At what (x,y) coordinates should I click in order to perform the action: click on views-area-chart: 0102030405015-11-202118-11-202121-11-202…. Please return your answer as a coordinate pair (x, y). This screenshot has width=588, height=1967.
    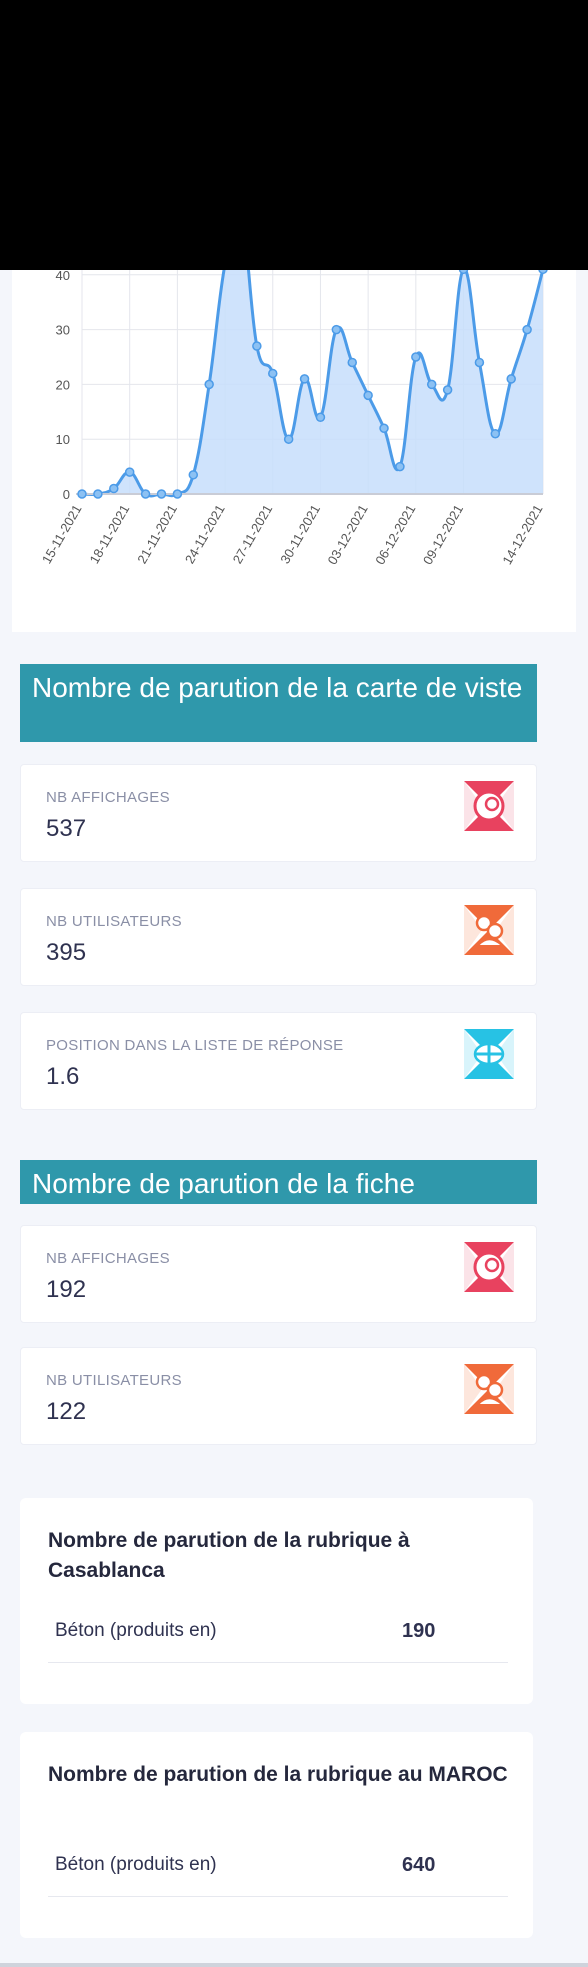
    Looking at the image, I should click on (293, 418).